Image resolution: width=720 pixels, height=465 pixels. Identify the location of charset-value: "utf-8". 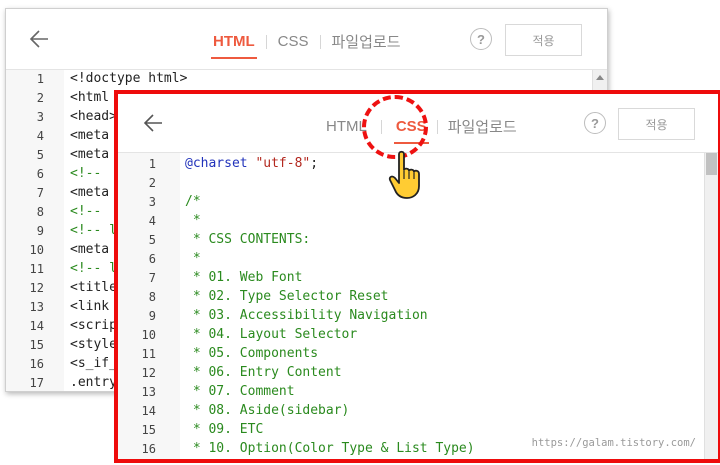
(283, 163).